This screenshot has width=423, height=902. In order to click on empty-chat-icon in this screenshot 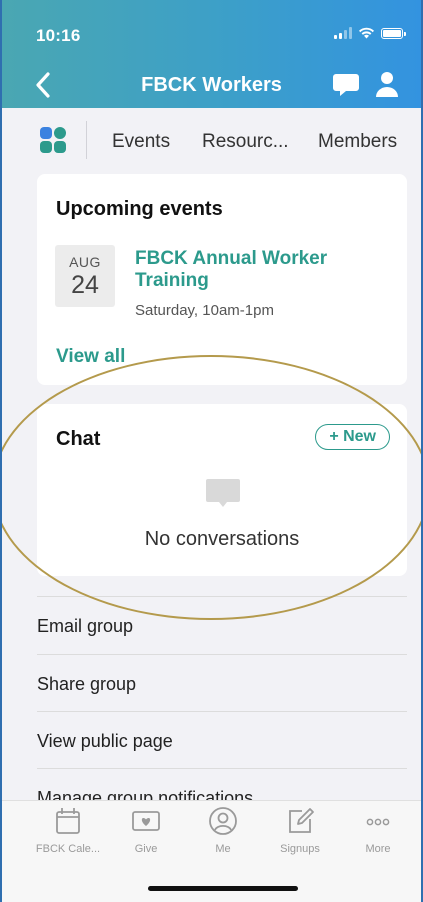, I will do `click(223, 493)`.